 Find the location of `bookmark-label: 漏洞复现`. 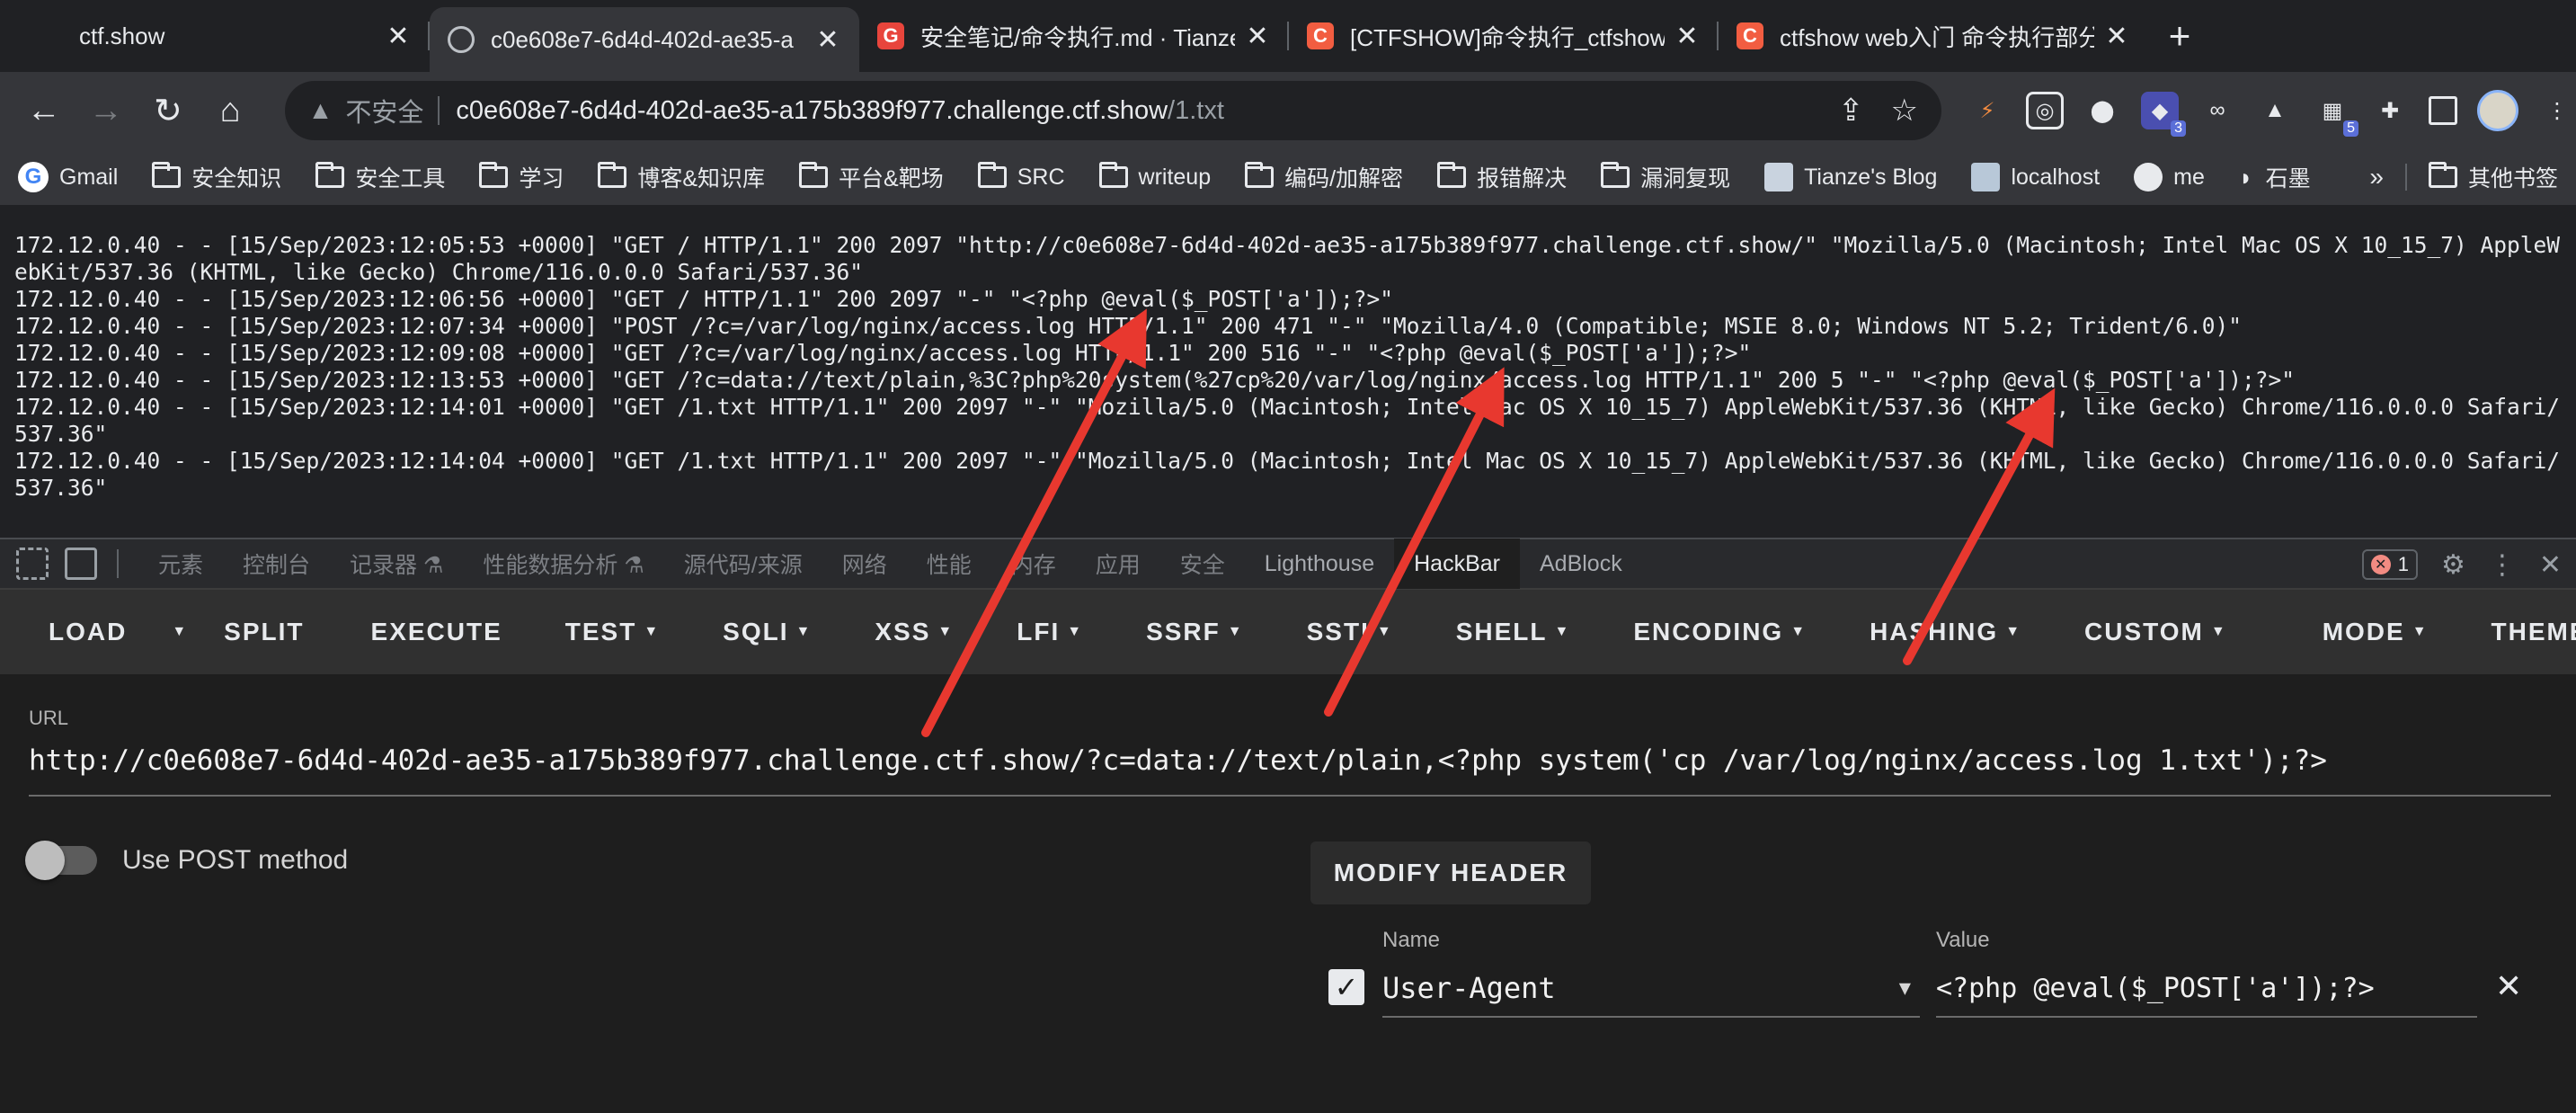

bookmark-label: 漏洞复现 is located at coordinates (1685, 179).